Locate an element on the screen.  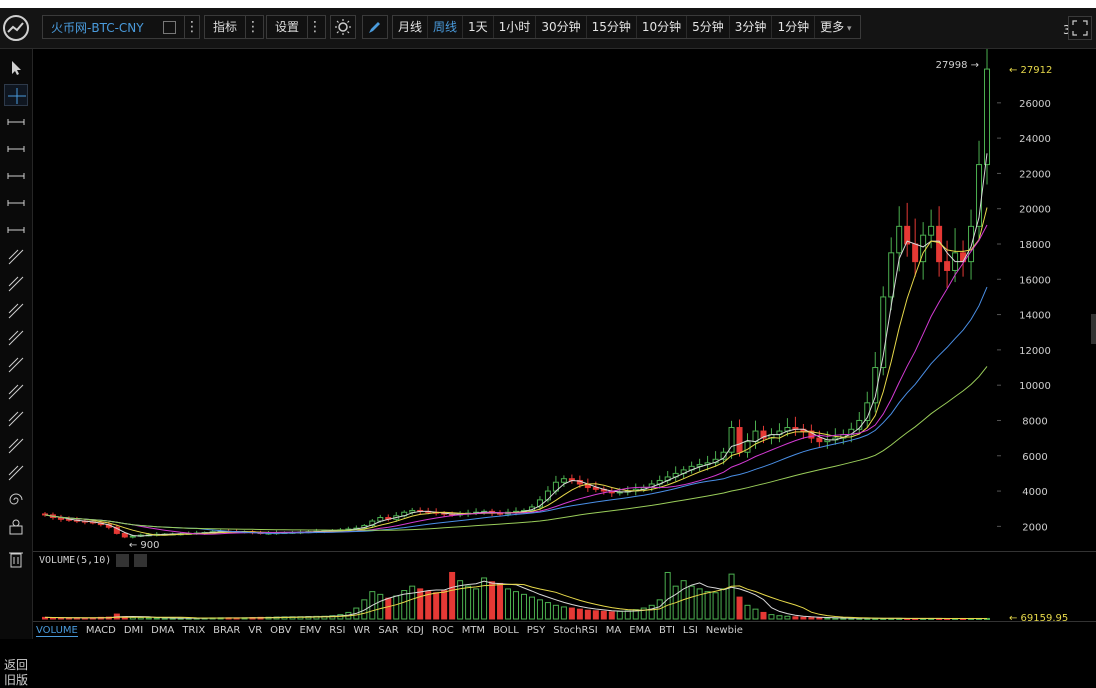
indicator-tab-vr: VR is located at coordinates (255, 631).